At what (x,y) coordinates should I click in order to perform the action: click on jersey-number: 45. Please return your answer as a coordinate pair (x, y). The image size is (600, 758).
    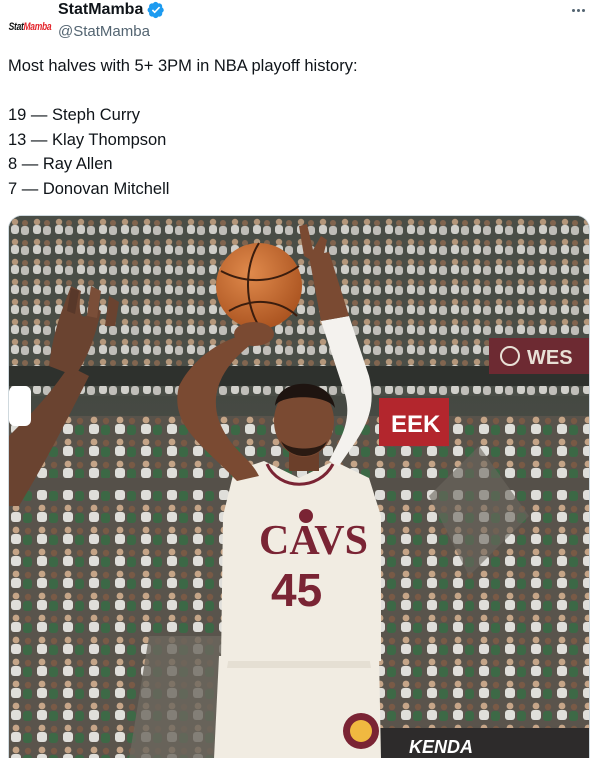
    Looking at the image, I should click on (296, 590).